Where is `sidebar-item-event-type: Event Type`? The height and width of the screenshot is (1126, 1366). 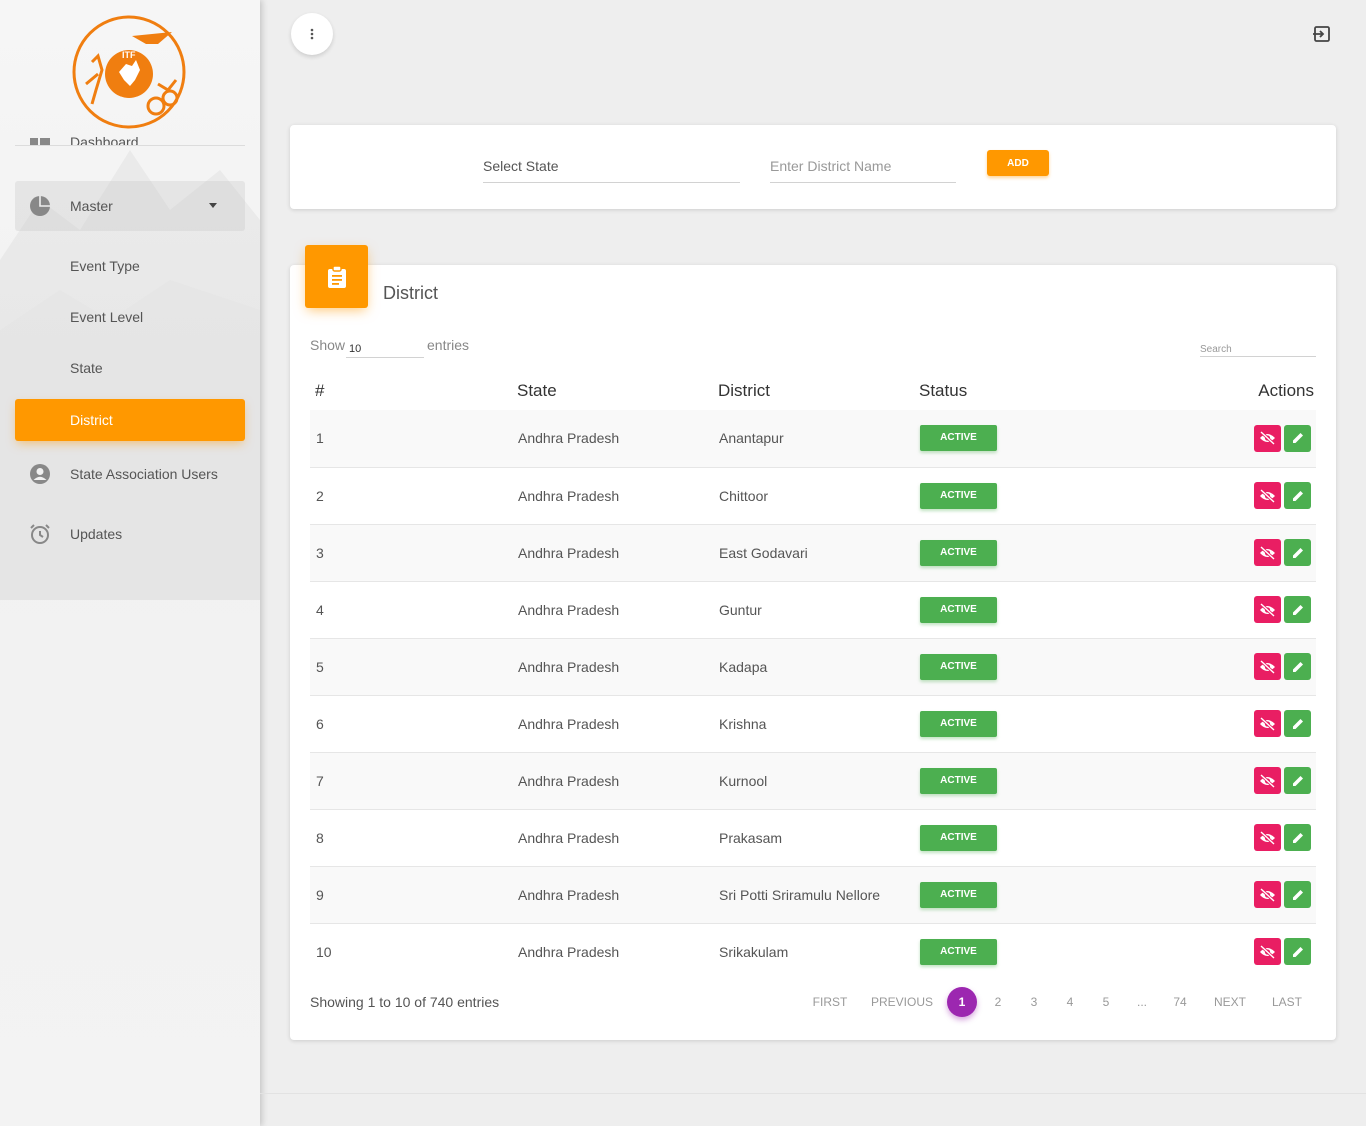 sidebar-item-event-type: Event Type is located at coordinates (130, 266).